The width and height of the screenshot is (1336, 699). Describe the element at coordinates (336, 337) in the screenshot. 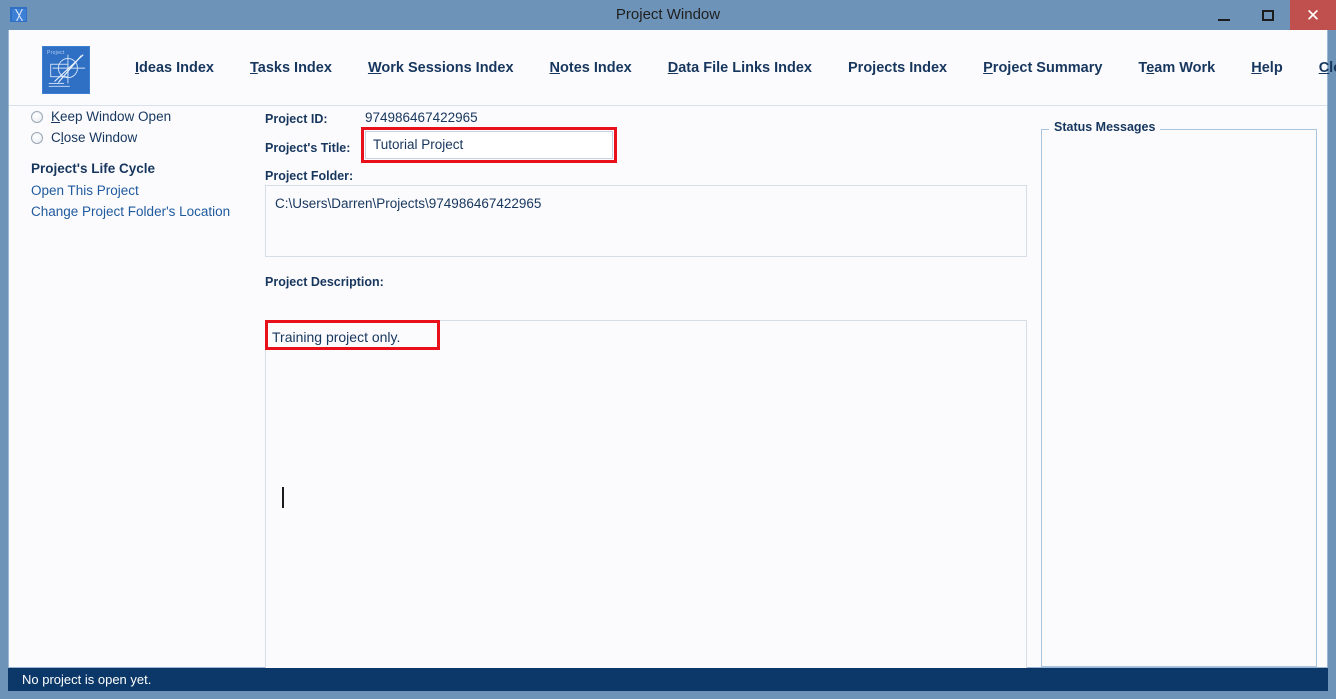

I see `project-description-text: Training project only.` at that location.